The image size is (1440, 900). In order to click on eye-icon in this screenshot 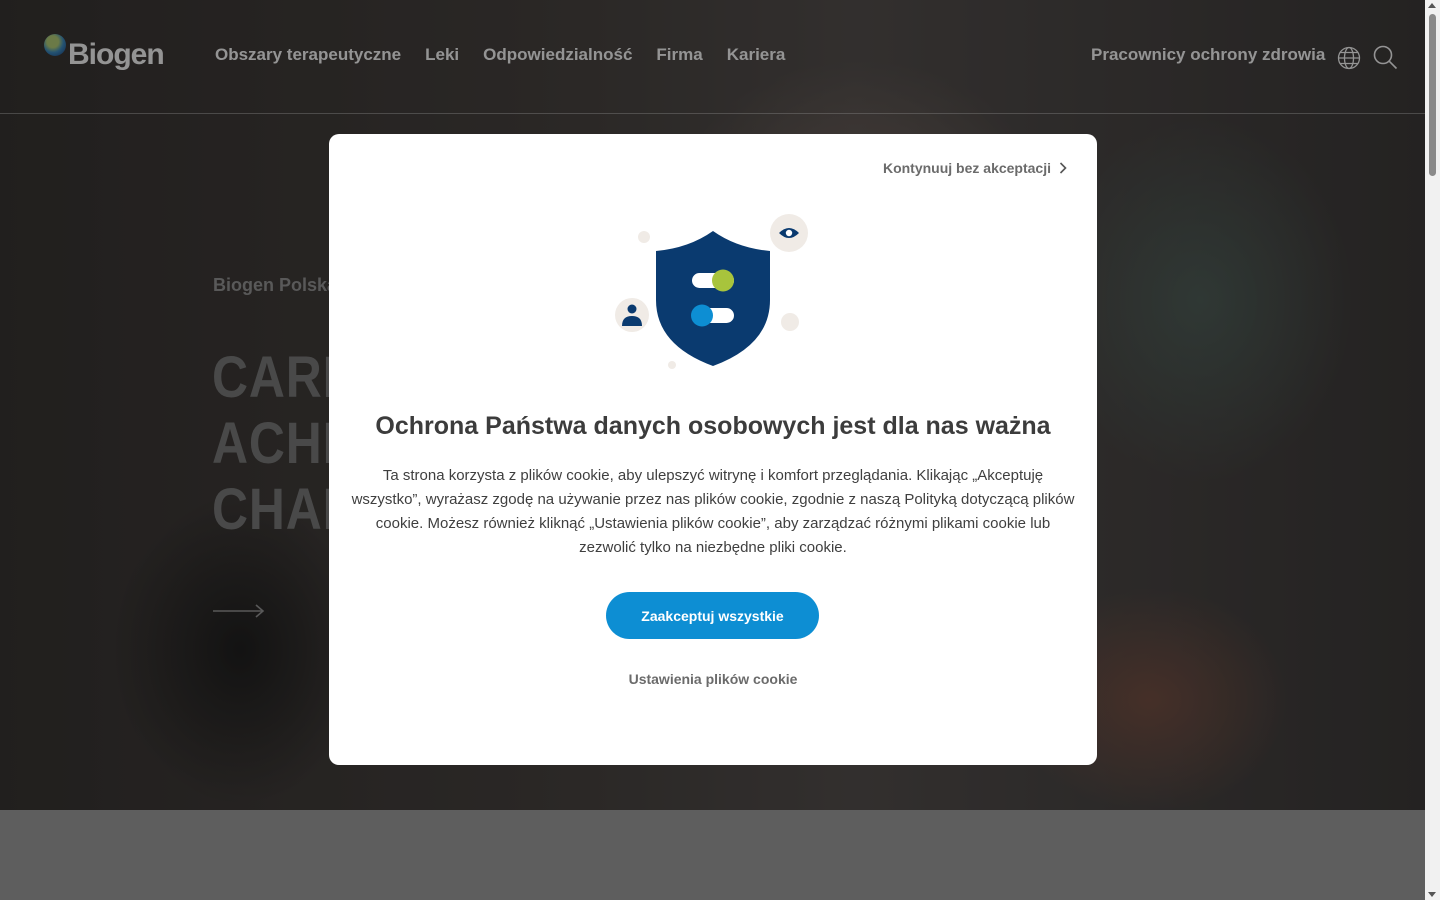, I will do `click(789, 233)`.